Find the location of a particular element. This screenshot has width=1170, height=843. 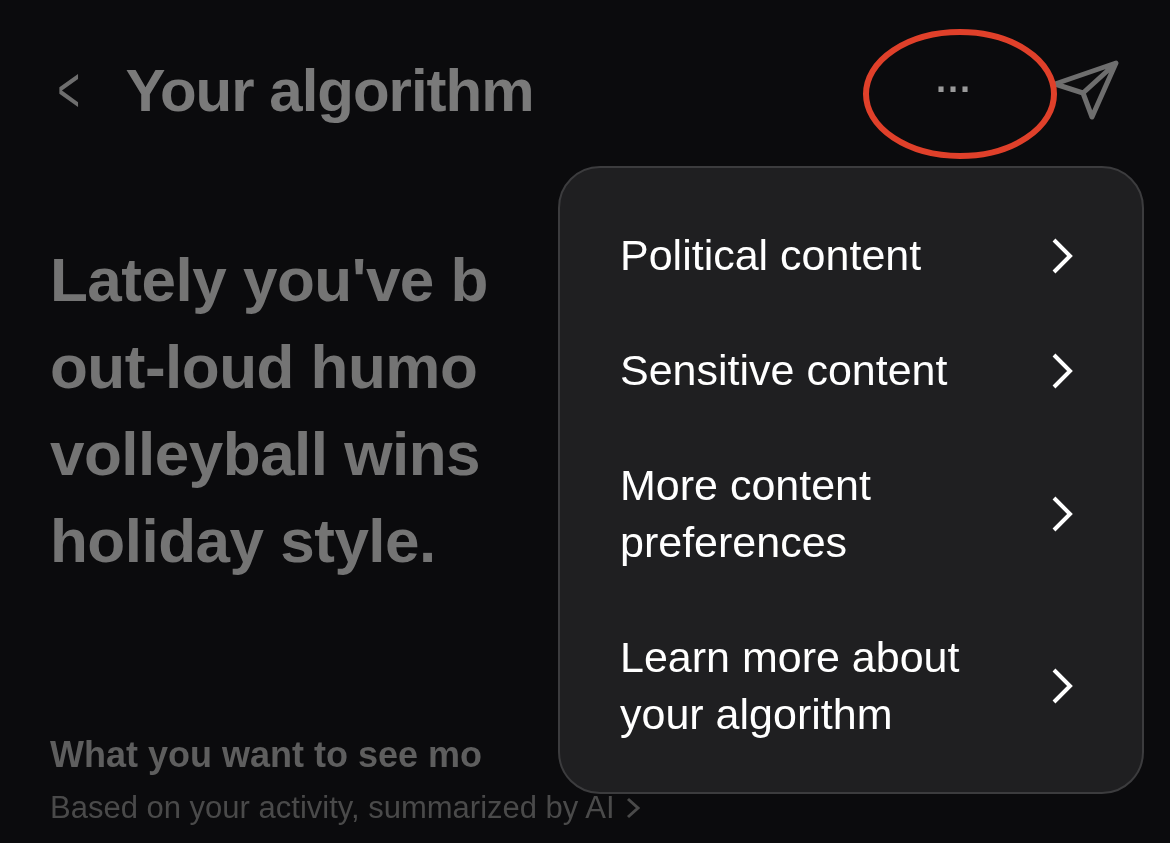

back-button: < is located at coordinates (68, 90).